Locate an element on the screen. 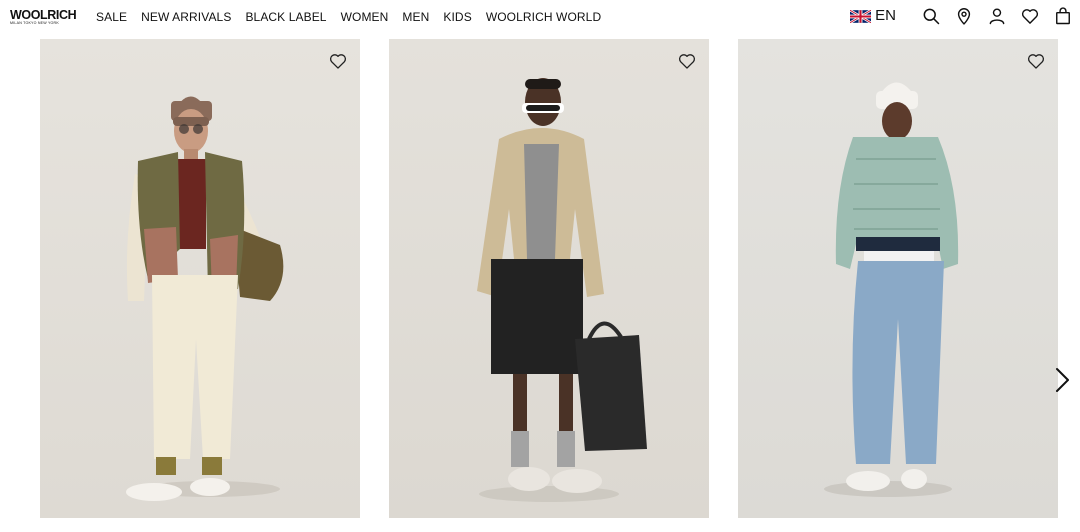 This screenshot has height=532, width=1080. language-selector: EN is located at coordinates (873, 16).